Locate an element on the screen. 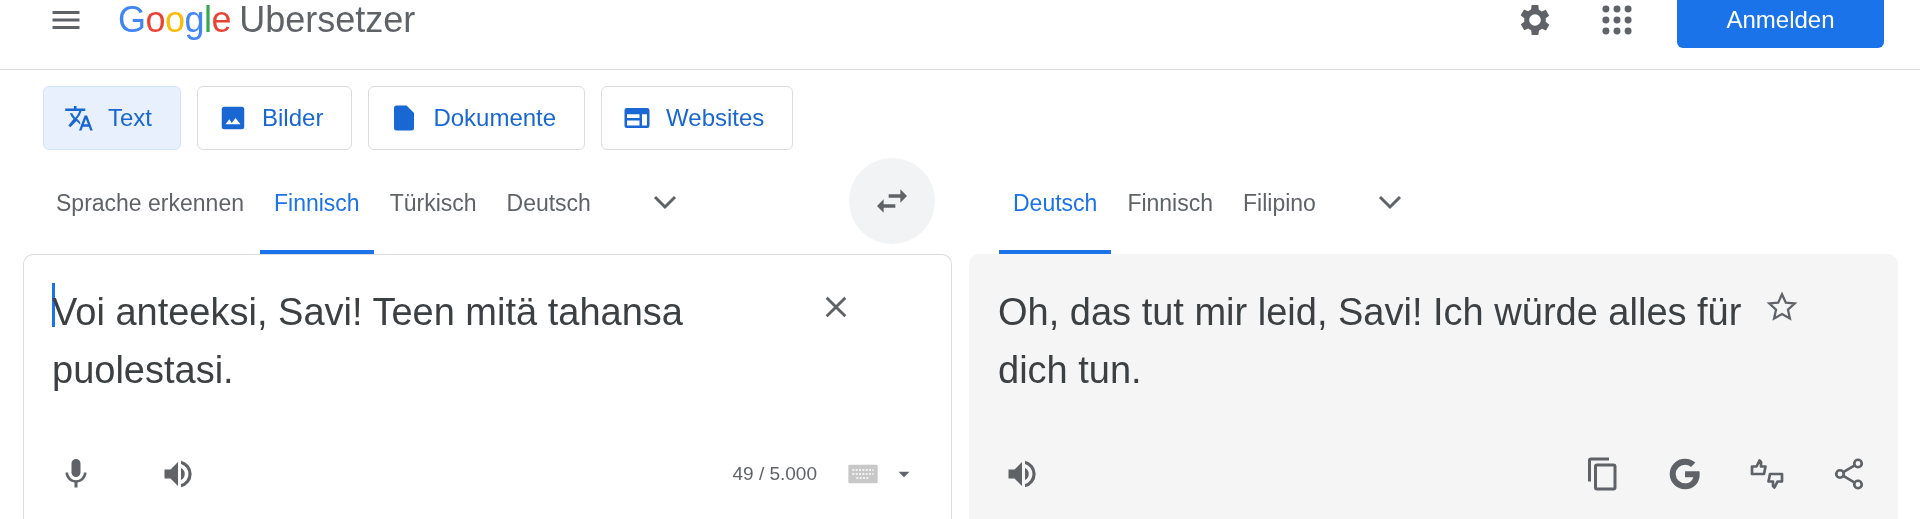  mode-tab: Text is located at coordinates (112, 118).